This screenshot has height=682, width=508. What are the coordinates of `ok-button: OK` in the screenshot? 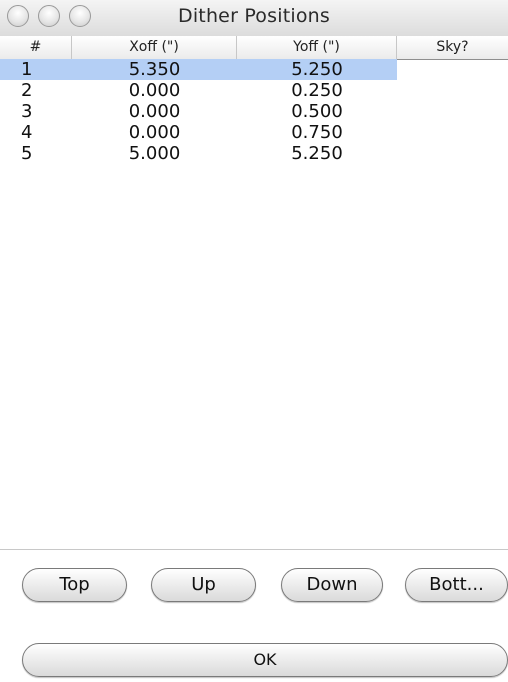 It's located at (265, 660).